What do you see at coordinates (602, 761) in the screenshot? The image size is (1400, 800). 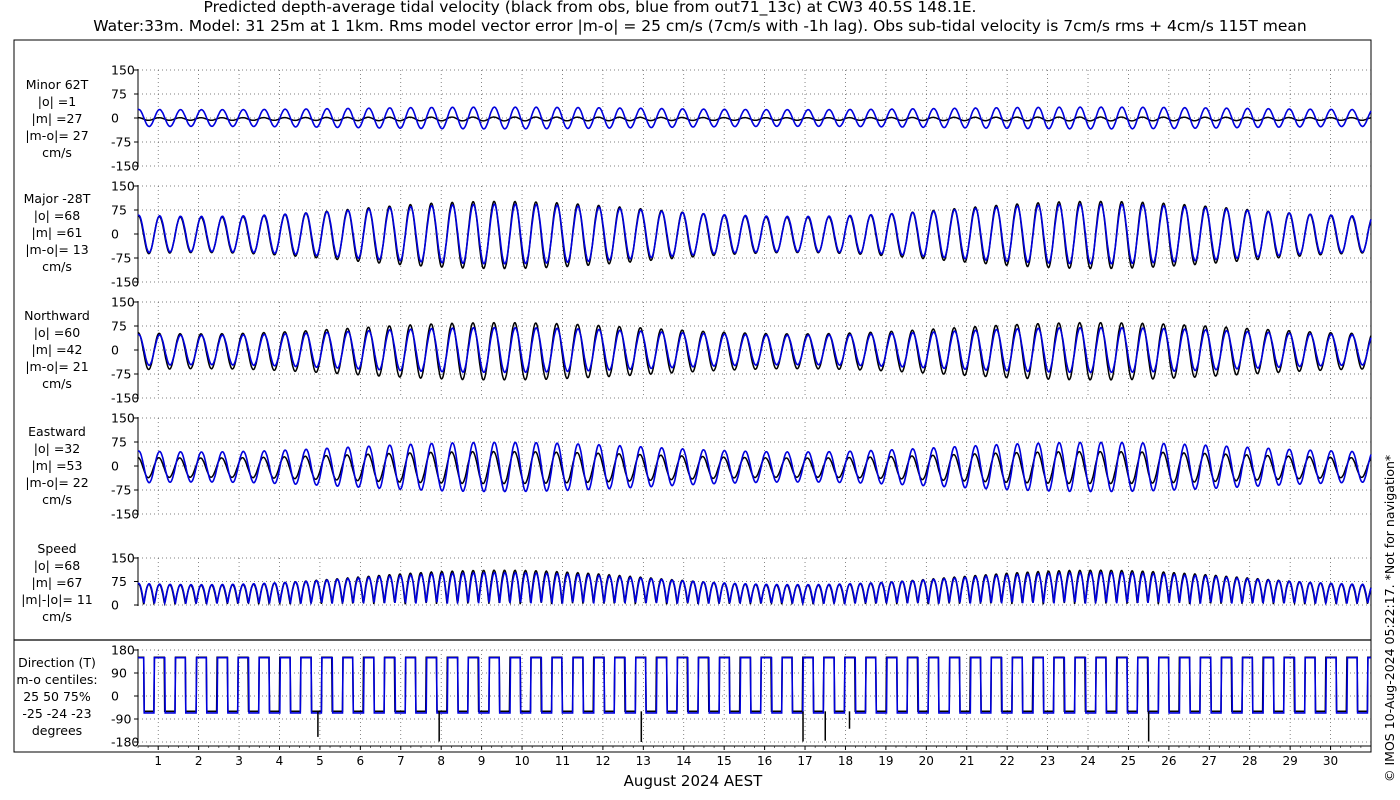 I see `x-tick-label: 12` at bounding box center [602, 761].